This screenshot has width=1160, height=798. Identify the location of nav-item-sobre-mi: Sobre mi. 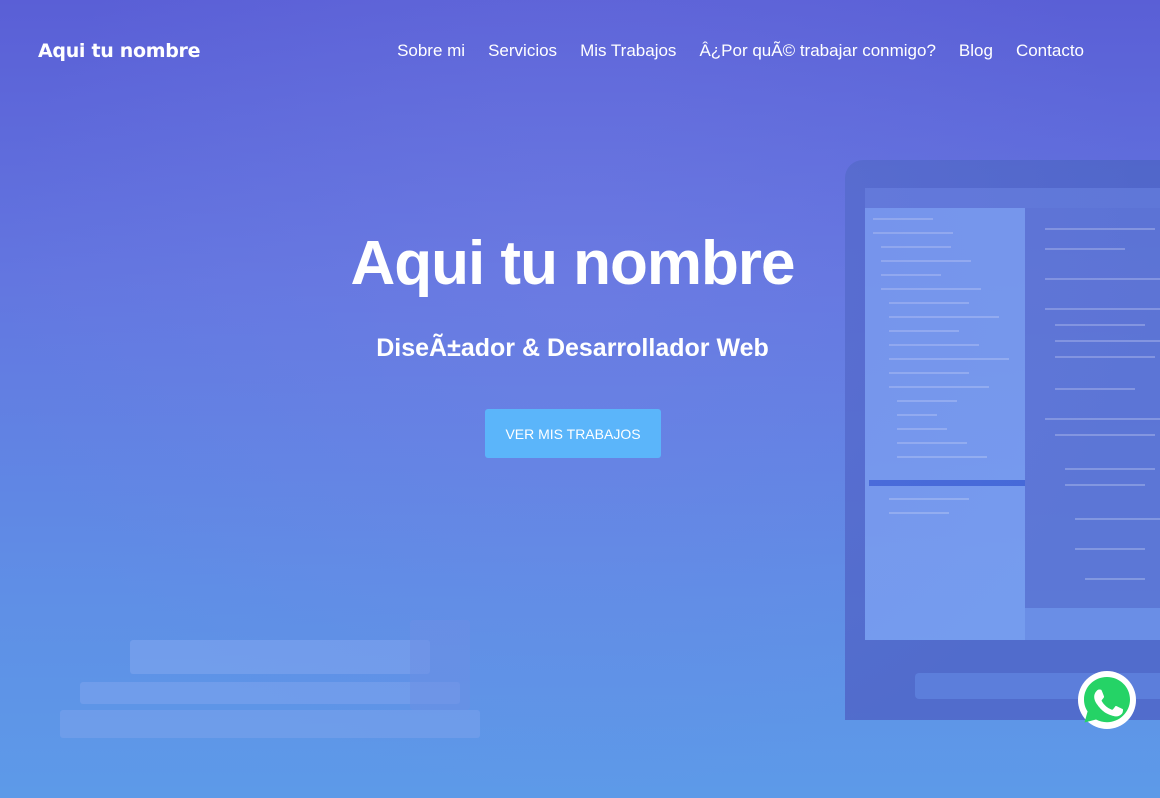
(431, 51).